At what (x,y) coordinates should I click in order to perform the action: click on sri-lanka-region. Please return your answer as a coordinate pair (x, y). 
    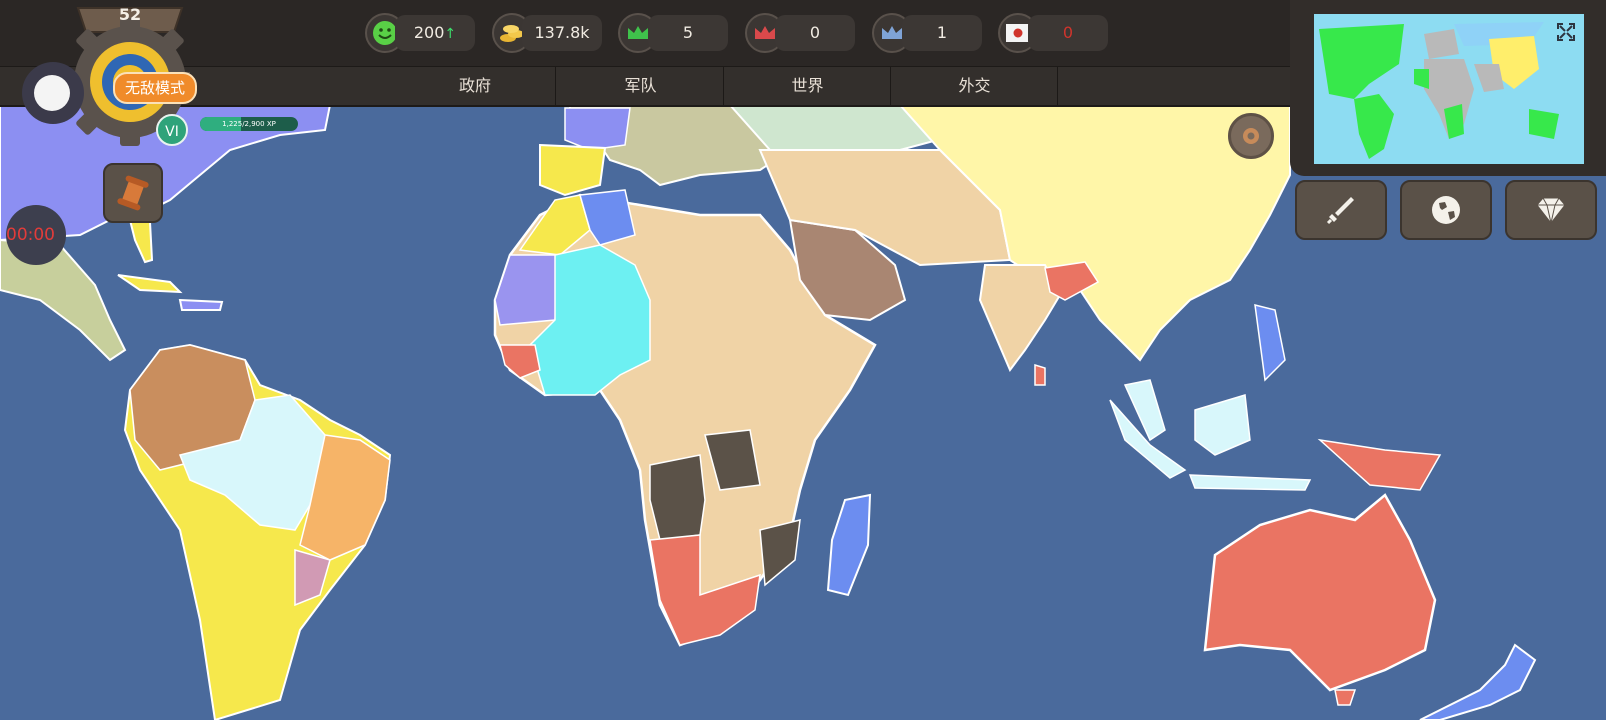
    Looking at the image, I should click on (1040, 374).